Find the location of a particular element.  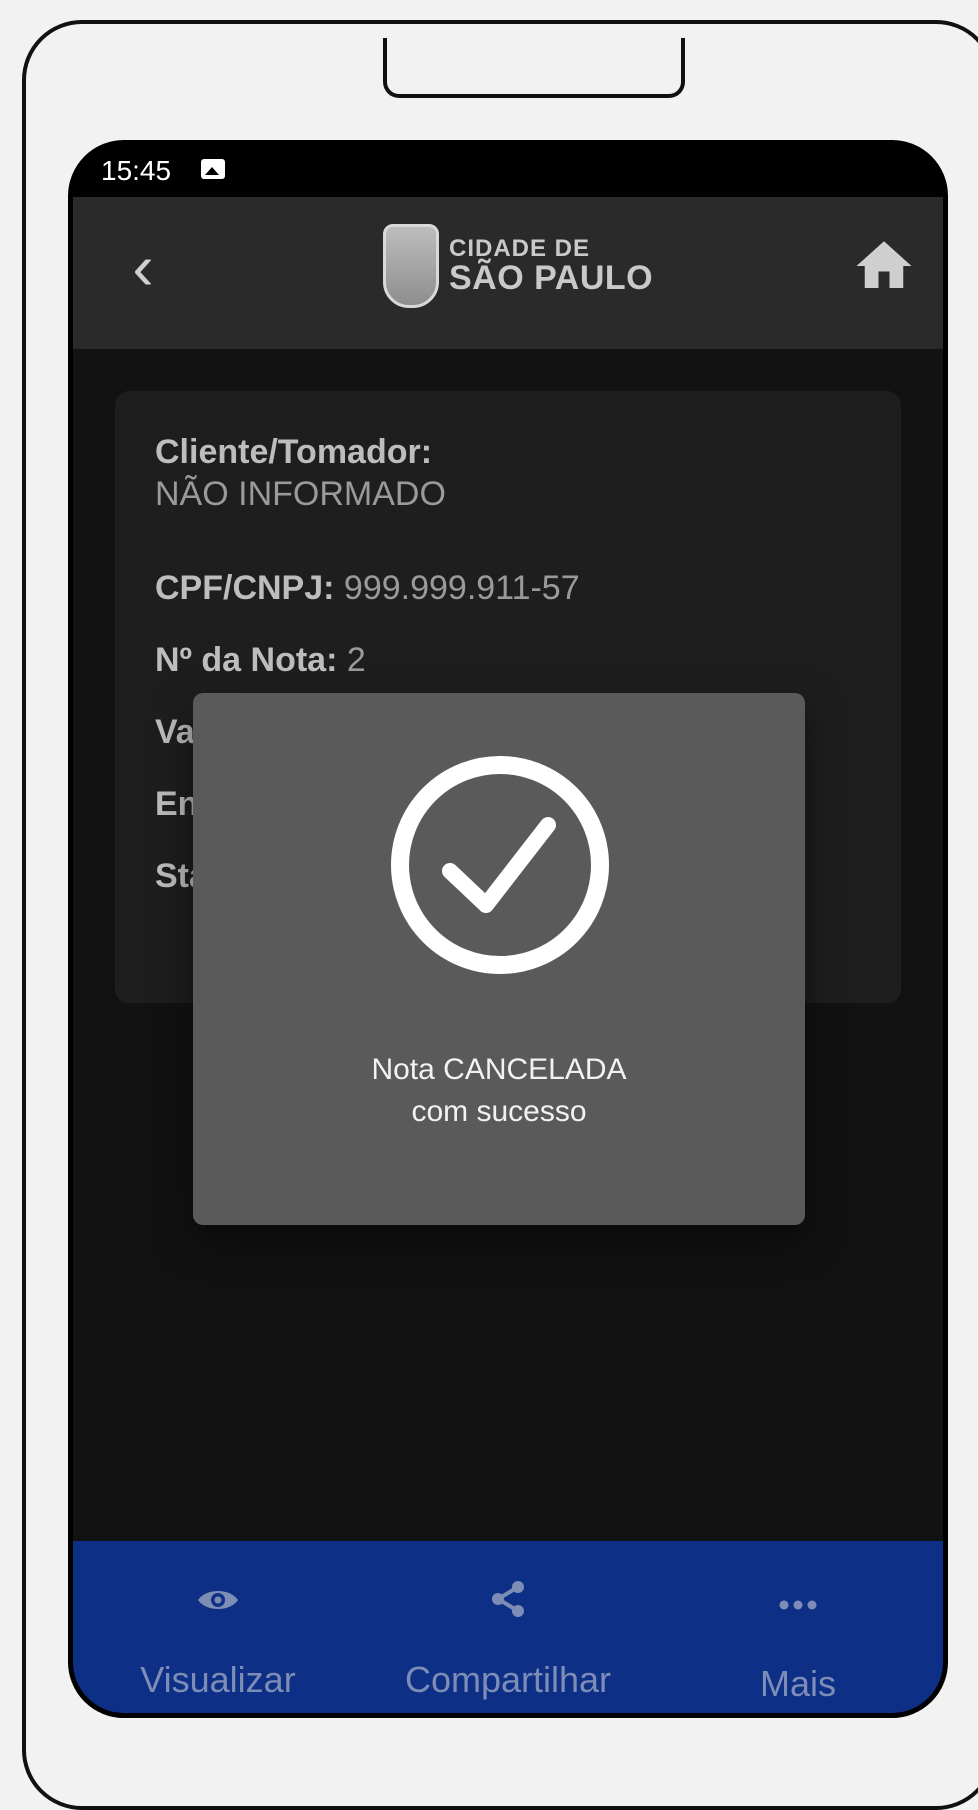

success-message-line-1: Nota CANCELADA is located at coordinates (499, 1069).